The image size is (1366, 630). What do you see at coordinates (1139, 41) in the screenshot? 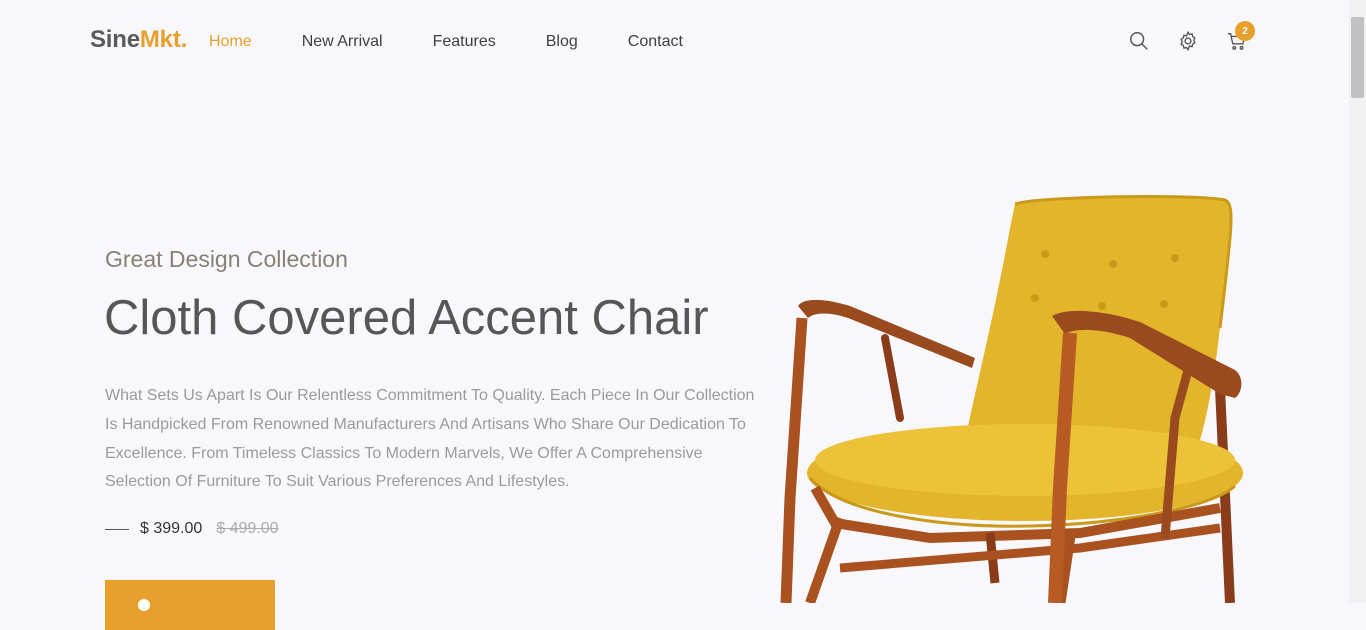
I see `search-icon` at bounding box center [1139, 41].